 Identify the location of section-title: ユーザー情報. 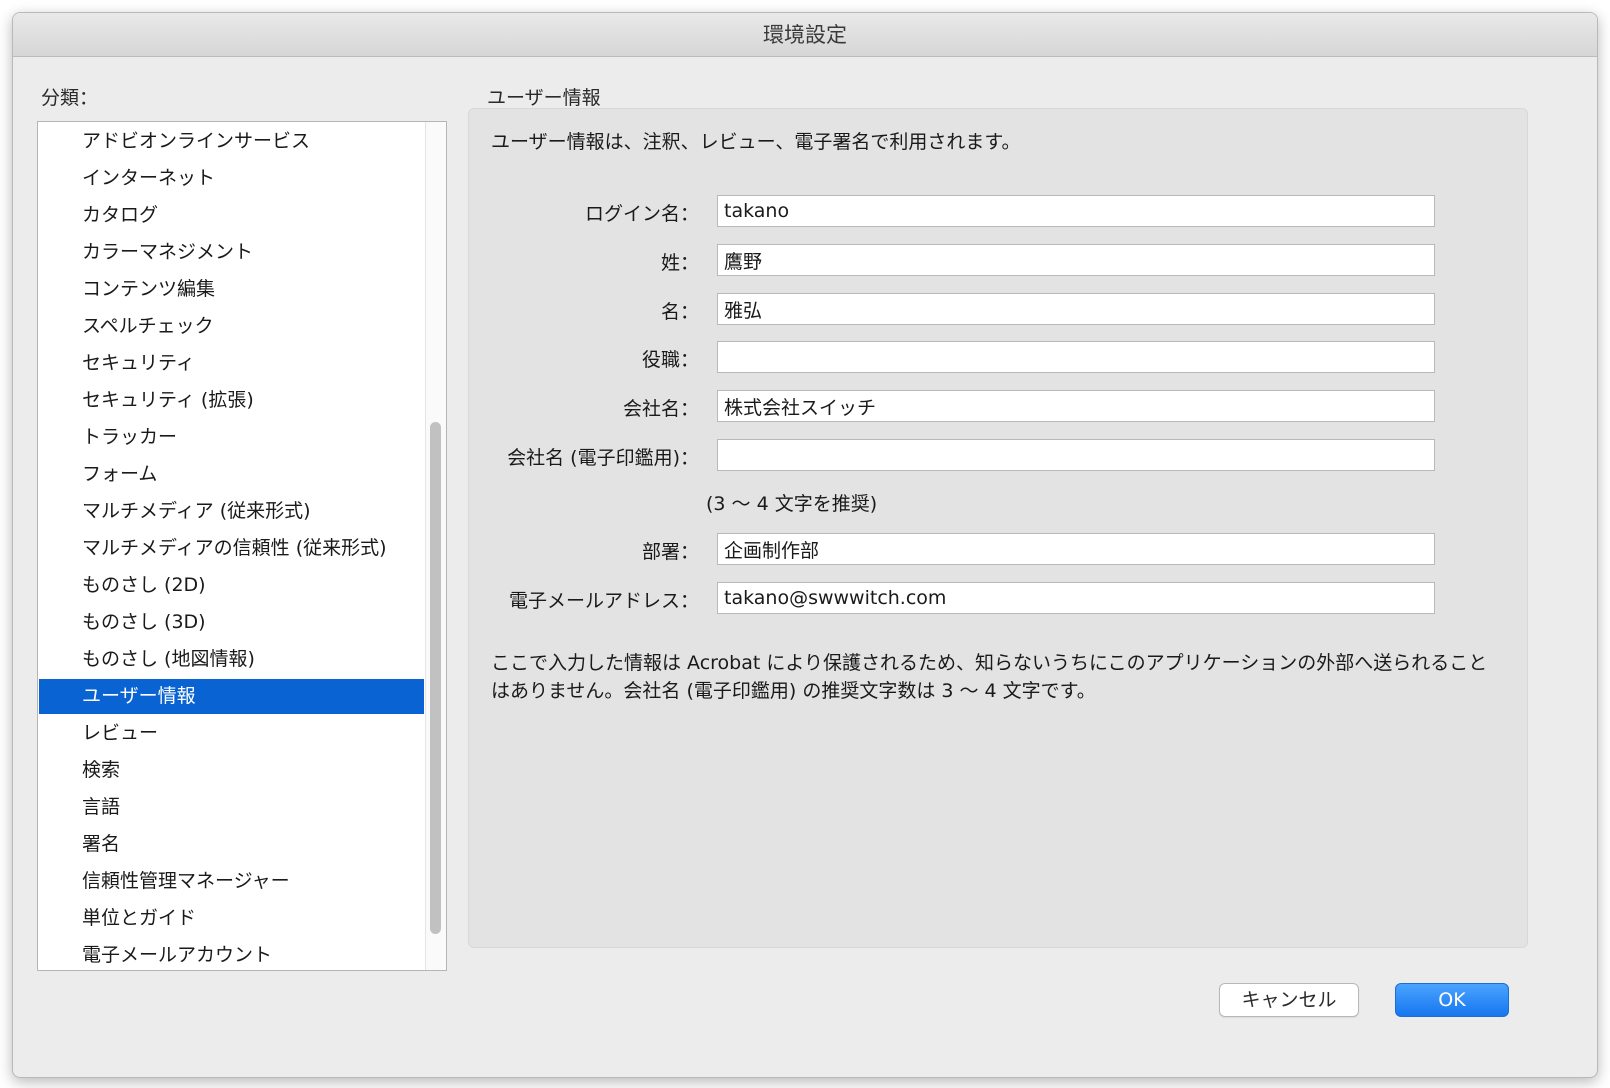
(544, 98).